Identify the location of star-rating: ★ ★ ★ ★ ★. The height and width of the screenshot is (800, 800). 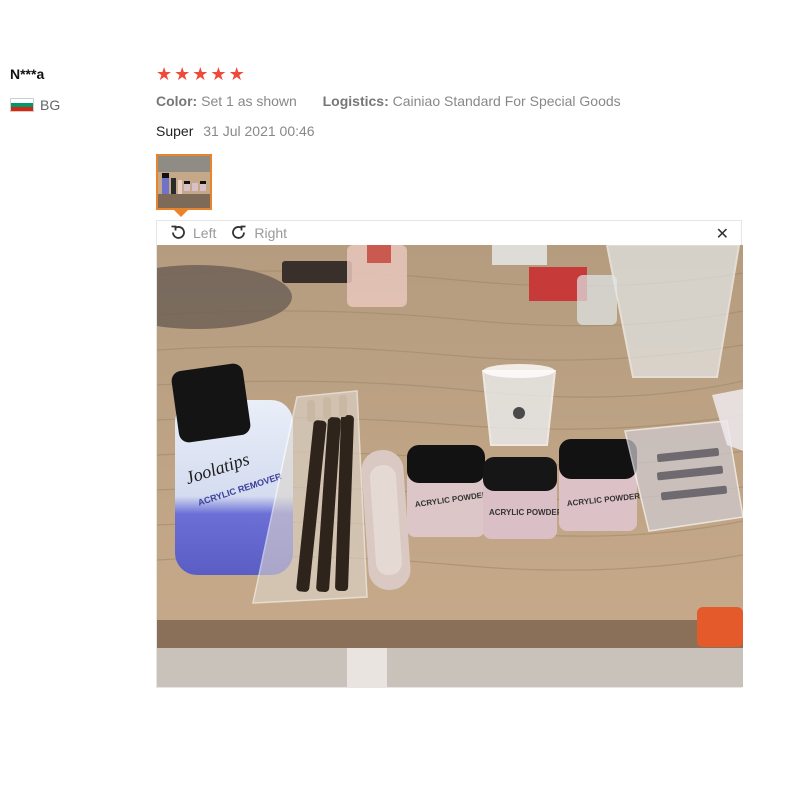
(200, 74).